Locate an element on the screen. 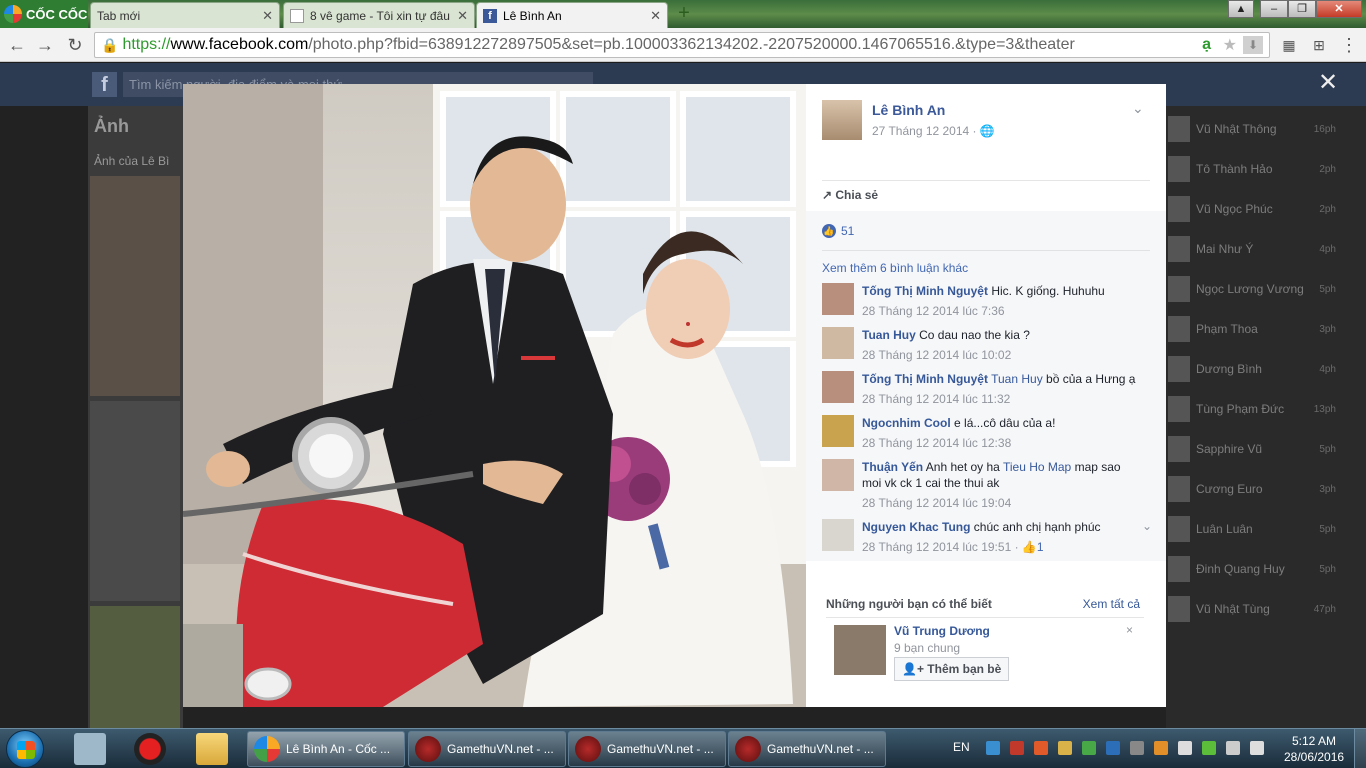 This screenshot has height=768, width=1366. action-center-icon is located at coordinates (1185, 748).